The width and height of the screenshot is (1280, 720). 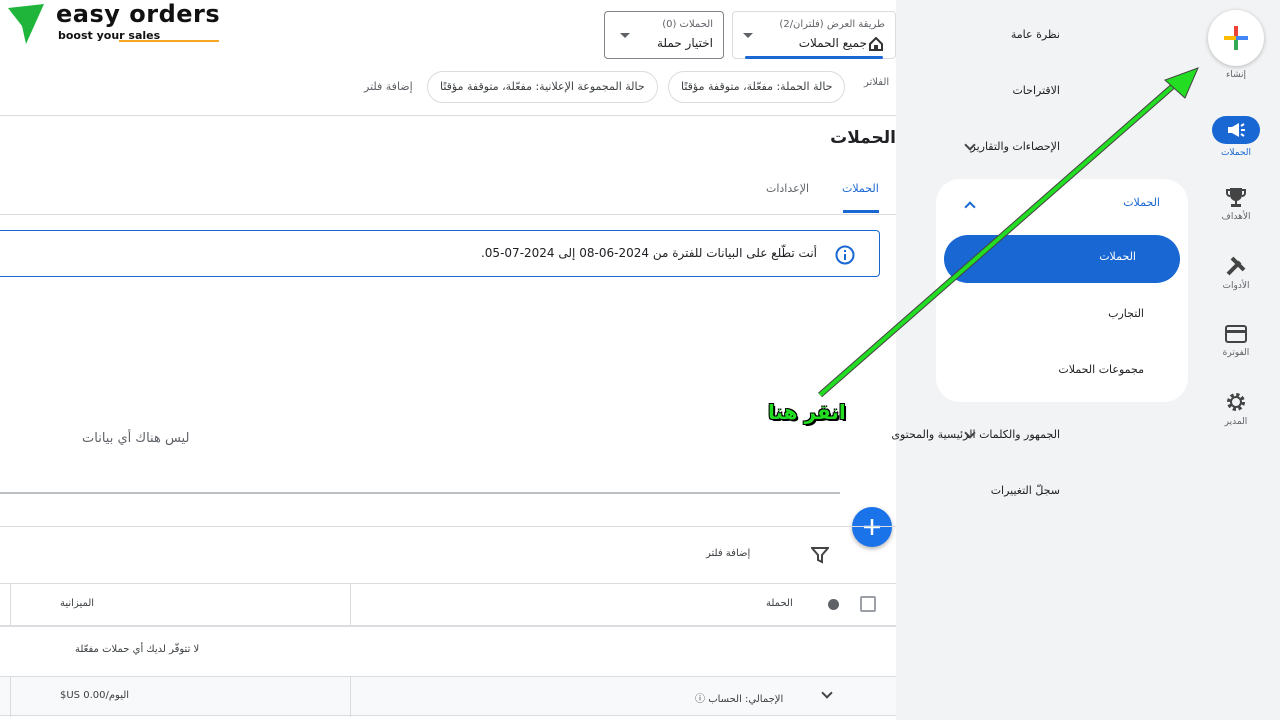 What do you see at coordinates (832, 43) in the screenshot?
I see `view-selector-value: جميع الحملات` at bounding box center [832, 43].